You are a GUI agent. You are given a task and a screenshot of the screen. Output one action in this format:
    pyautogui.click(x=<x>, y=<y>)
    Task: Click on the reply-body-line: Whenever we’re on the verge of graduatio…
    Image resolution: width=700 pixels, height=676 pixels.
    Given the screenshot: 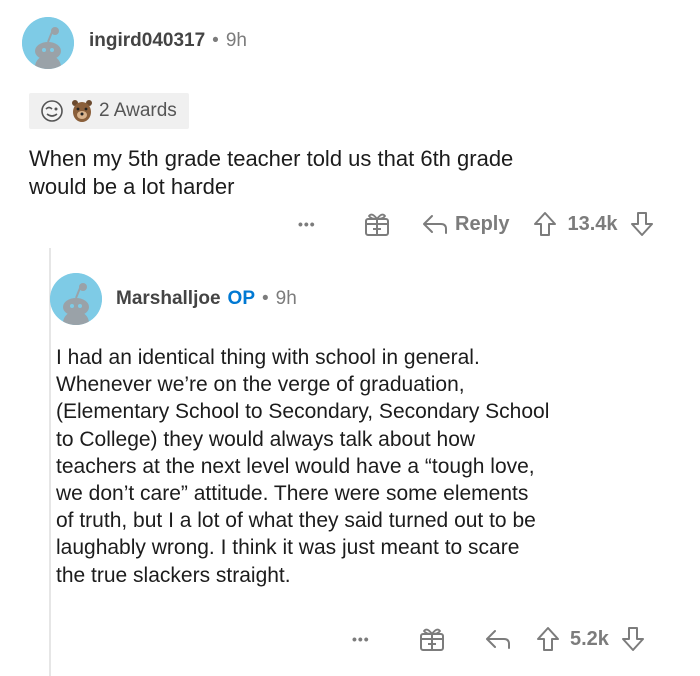 What is the action you would take?
    pyautogui.click(x=260, y=385)
    